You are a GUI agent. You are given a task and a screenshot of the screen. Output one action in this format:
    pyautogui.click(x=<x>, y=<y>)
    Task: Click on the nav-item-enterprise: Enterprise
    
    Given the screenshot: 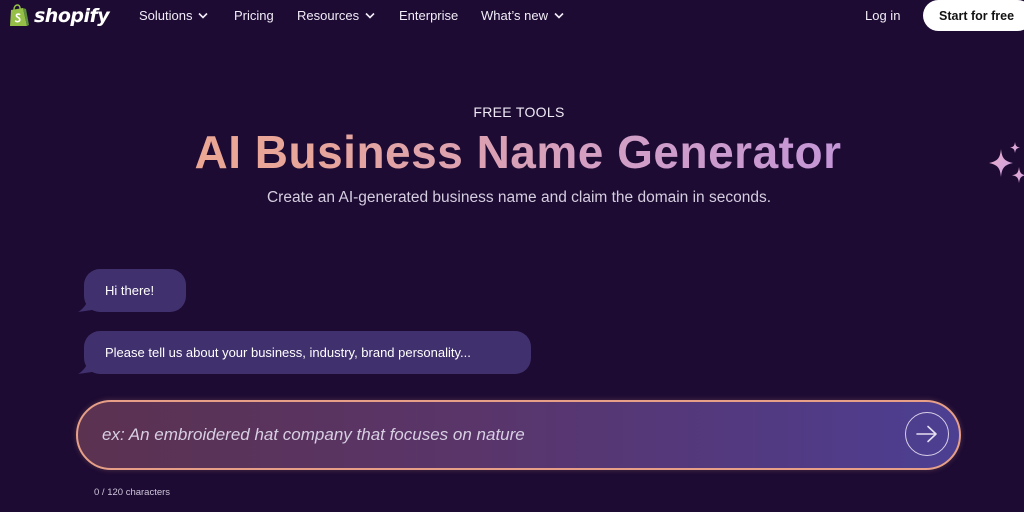 What is the action you would take?
    pyautogui.click(x=428, y=15)
    